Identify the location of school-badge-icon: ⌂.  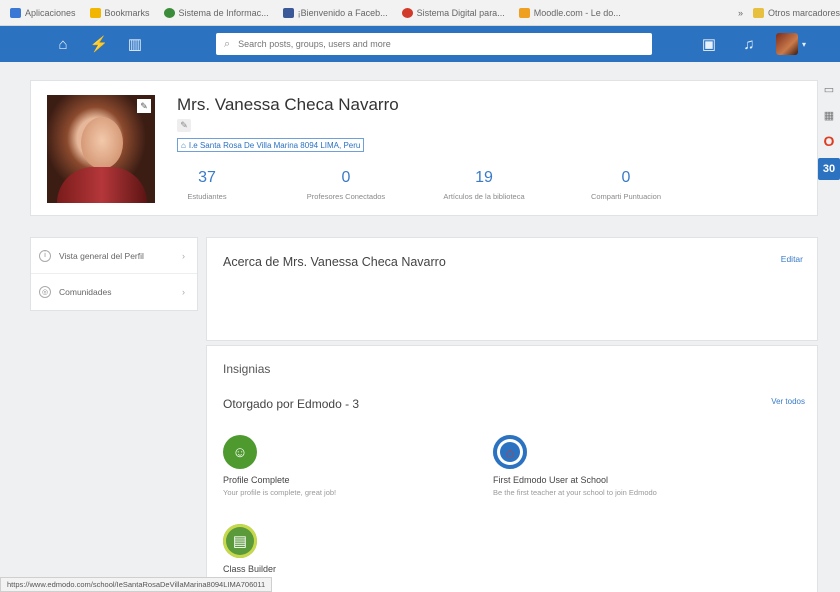
(510, 452).